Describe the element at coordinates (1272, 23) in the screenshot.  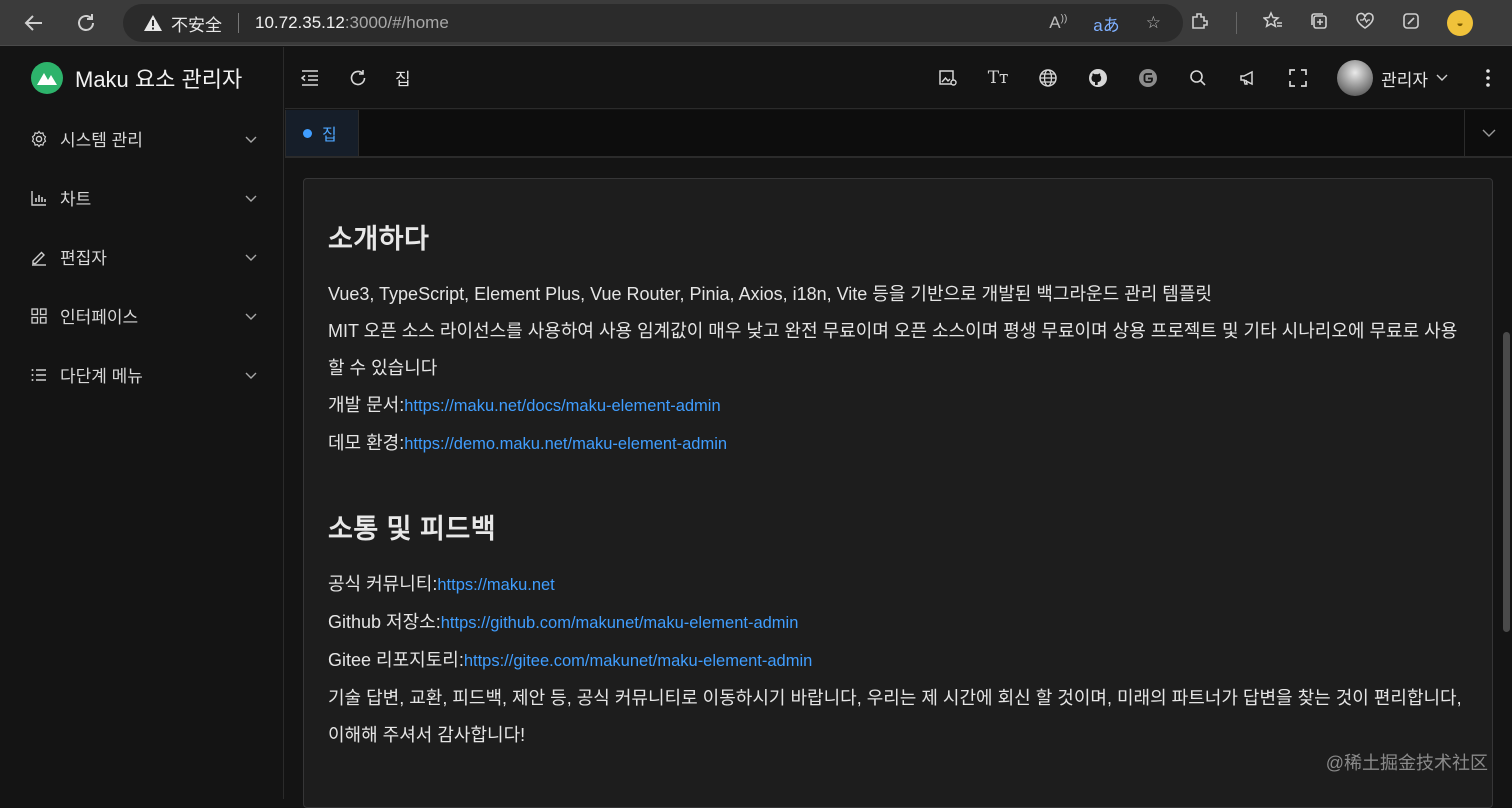
I see `favorites-icon` at that location.